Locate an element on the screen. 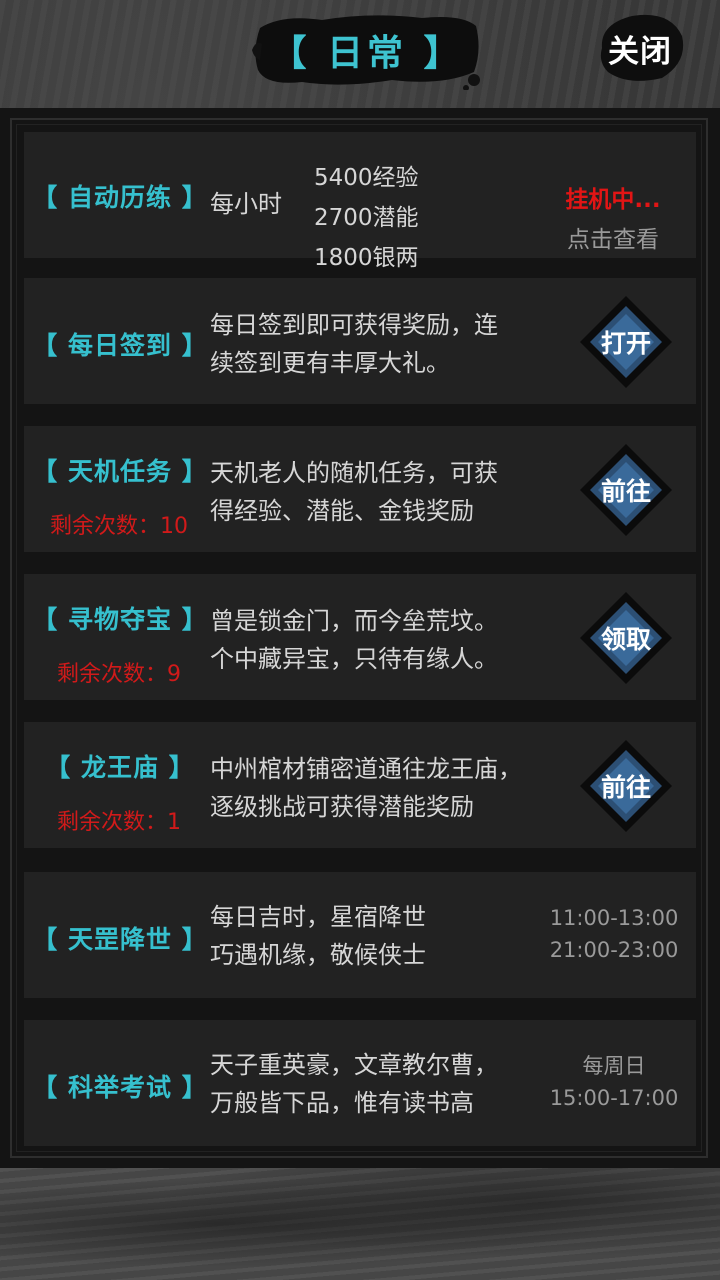 Image resolution: width=720 pixels, height=1280 pixels. time-line: 每周日 is located at coordinates (614, 1066).